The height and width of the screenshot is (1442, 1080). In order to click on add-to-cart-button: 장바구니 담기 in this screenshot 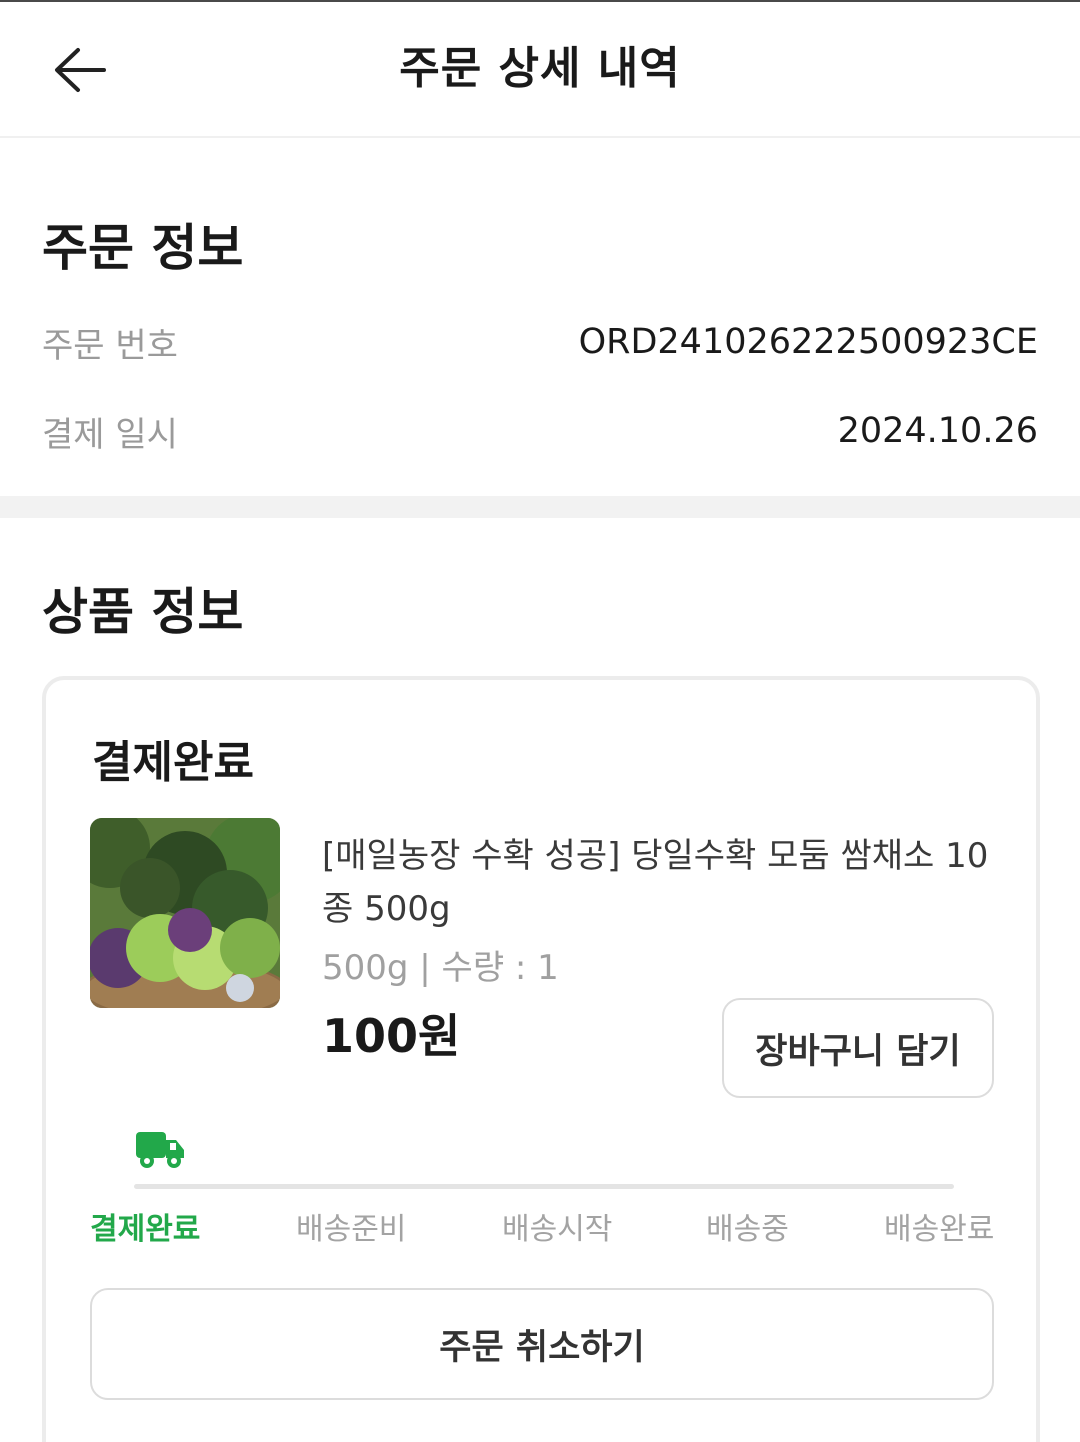, I will do `click(858, 1048)`.